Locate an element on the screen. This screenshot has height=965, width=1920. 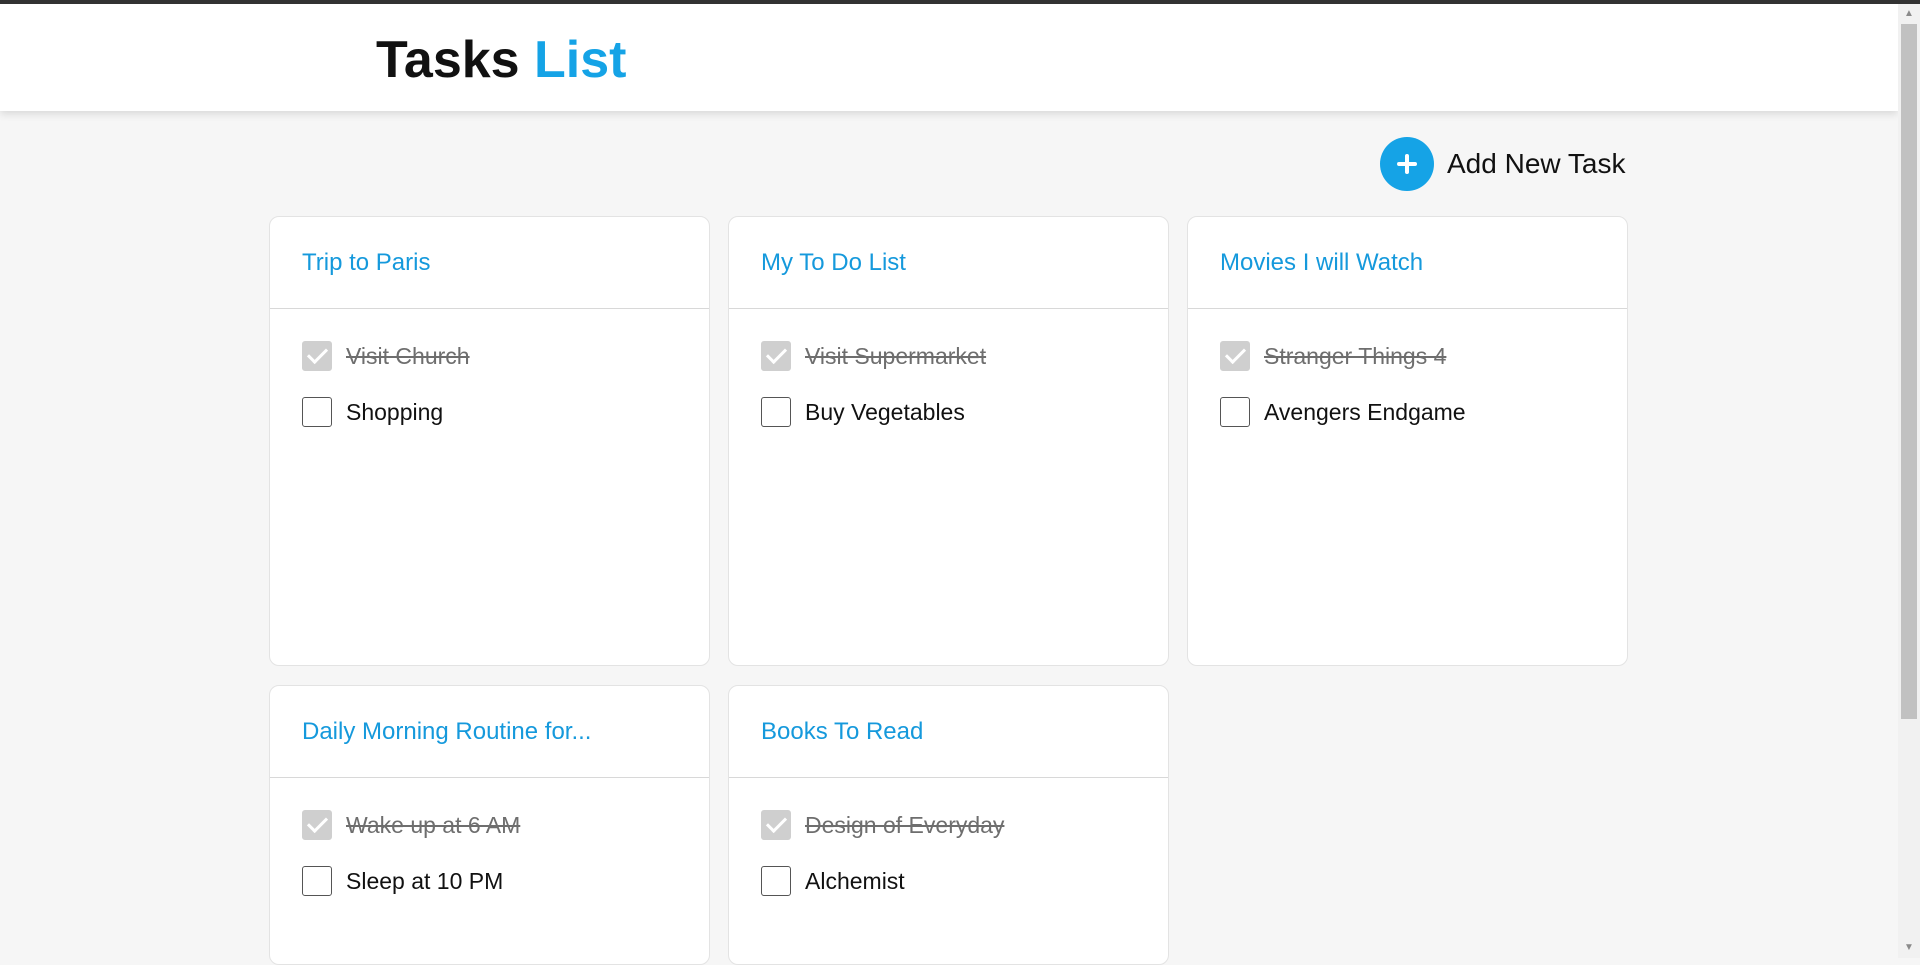
task-text: Stranger Things 4 is located at coordinates (1355, 355).